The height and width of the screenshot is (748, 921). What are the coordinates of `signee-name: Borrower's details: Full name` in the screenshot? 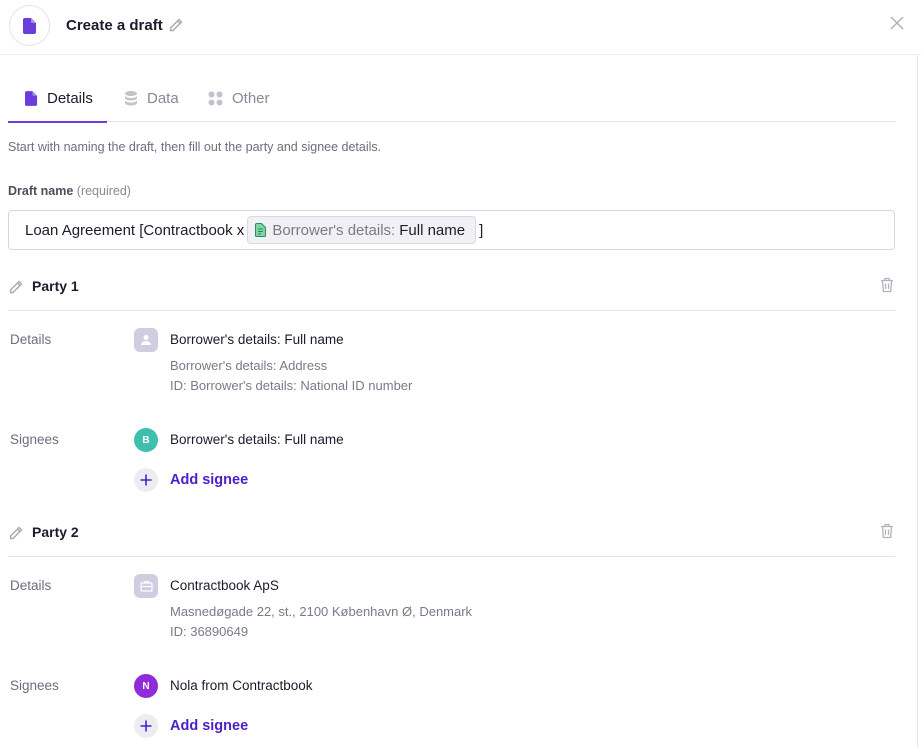 It's located at (257, 439).